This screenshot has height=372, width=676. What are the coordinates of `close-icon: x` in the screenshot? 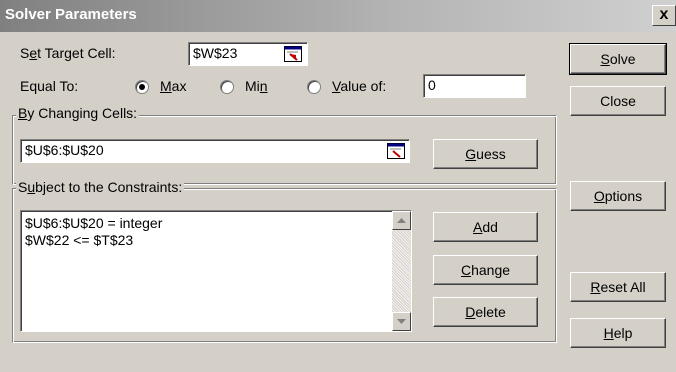 It's located at (664, 14).